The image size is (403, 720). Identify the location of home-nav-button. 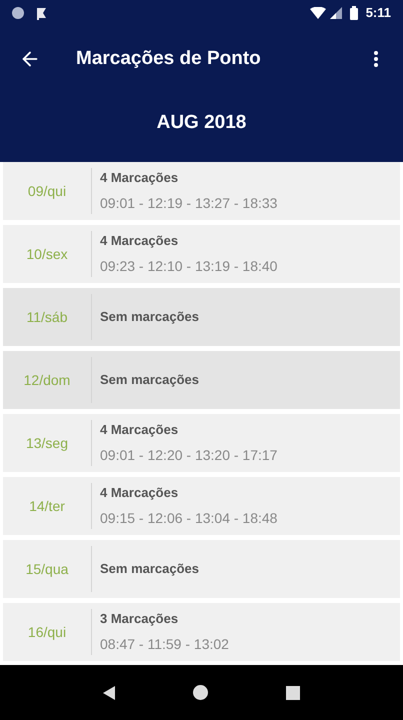
(200, 692).